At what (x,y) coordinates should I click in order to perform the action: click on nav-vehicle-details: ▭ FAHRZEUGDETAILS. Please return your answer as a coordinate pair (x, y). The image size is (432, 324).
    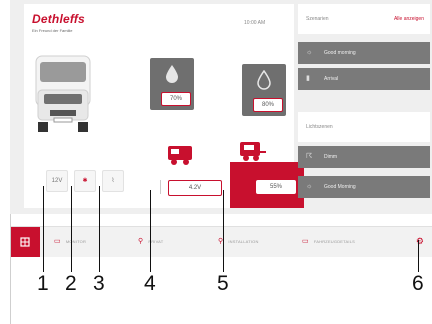
    Looking at the image, I should click on (328, 242).